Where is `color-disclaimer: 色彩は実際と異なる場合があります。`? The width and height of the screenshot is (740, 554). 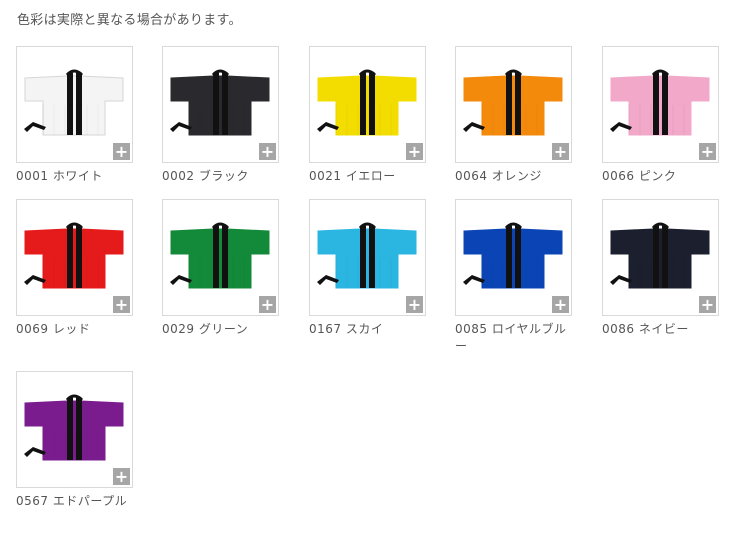 color-disclaimer: 色彩は実際と異なる場合があります。 is located at coordinates (129, 20).